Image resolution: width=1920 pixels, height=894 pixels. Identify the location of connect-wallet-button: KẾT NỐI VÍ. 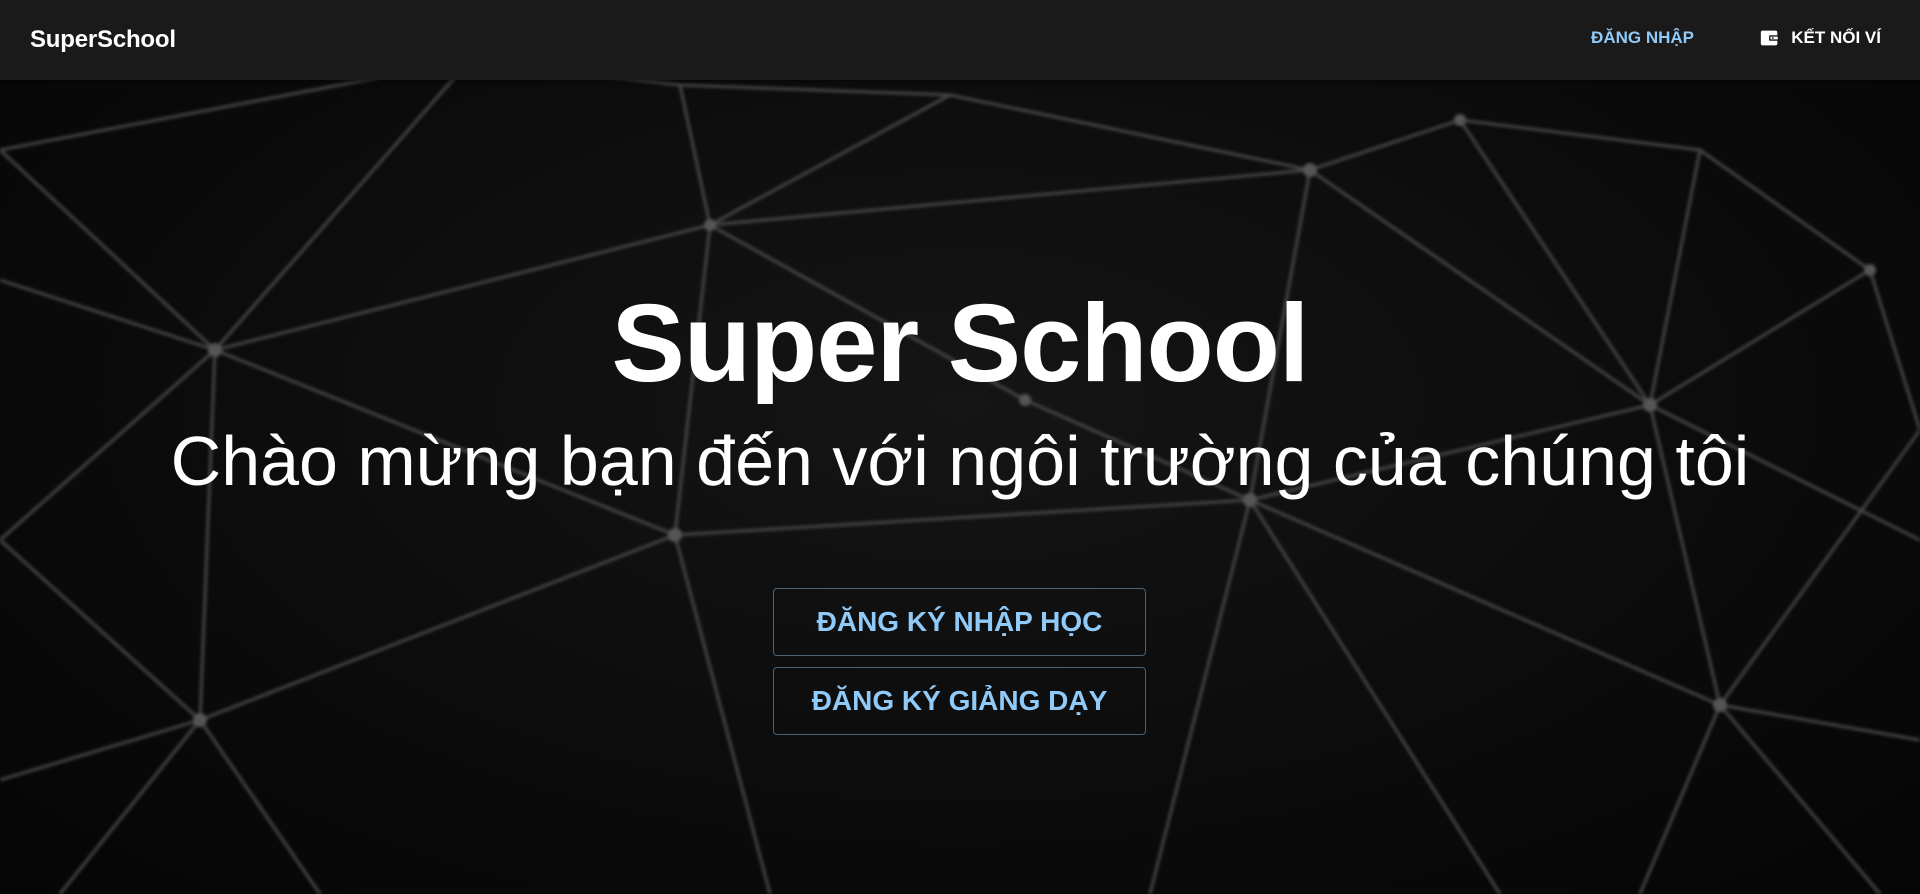
(1820, 38).